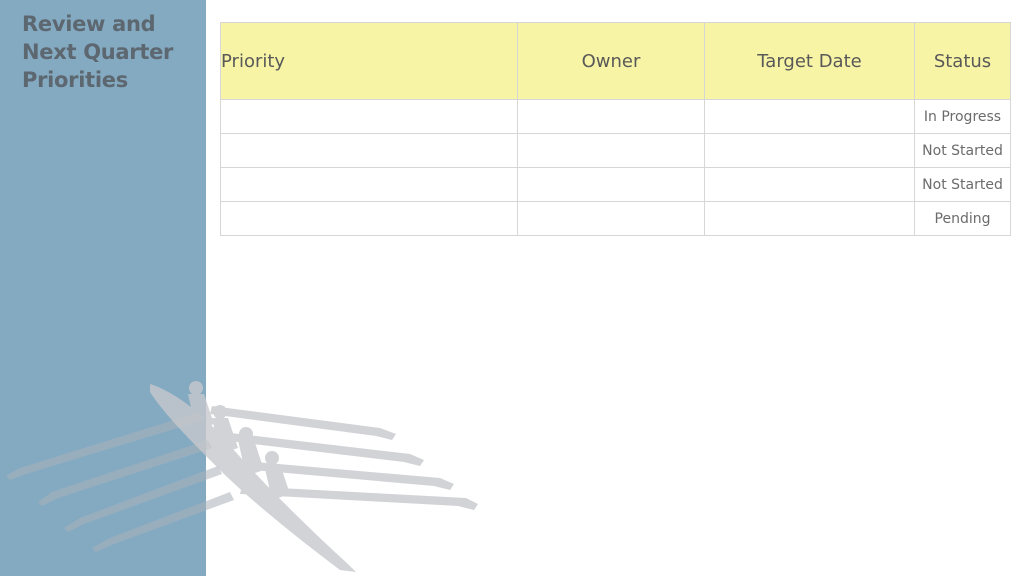 The height and width of the screenshot is (576, 1024). What do you see at coordinates (611, 61) in the screenshot?
I see `header-owner: Owner` at bounding box center [611, 61].